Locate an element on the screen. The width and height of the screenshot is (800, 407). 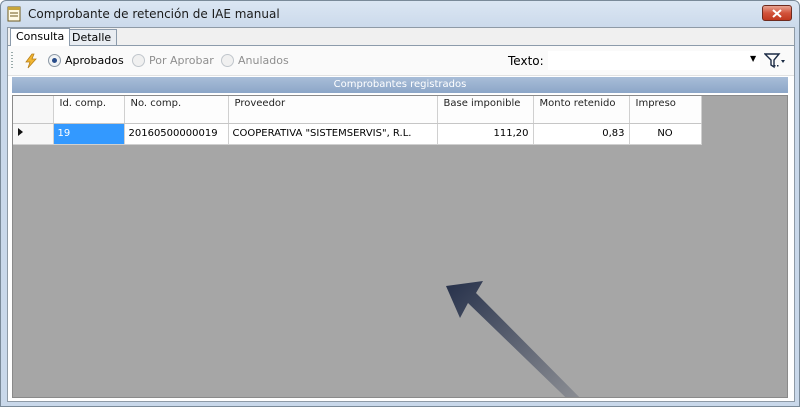
col-header-monto: Monto retenido is located at coordinates (581, 110).